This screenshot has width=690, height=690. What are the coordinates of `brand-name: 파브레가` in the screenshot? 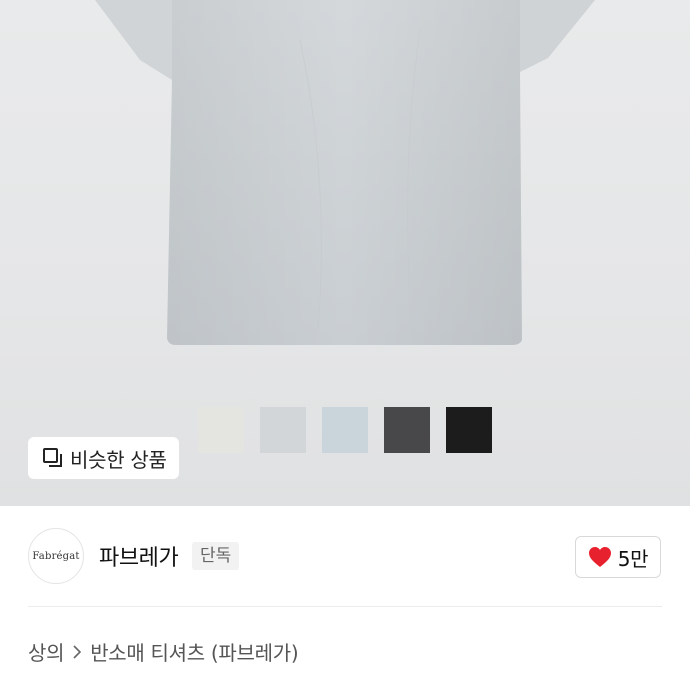 It's located at (139, 556).